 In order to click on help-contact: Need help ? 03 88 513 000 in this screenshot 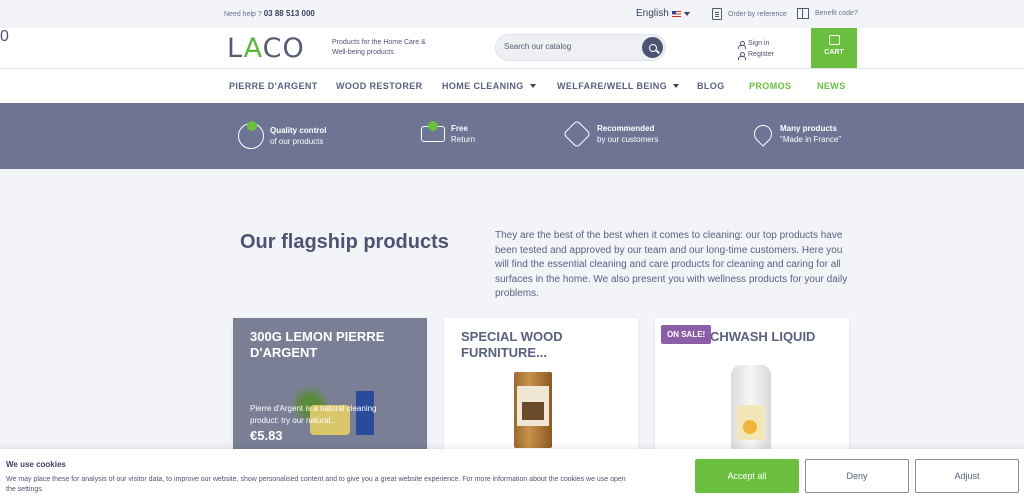, I will do `click(269, 13)`.